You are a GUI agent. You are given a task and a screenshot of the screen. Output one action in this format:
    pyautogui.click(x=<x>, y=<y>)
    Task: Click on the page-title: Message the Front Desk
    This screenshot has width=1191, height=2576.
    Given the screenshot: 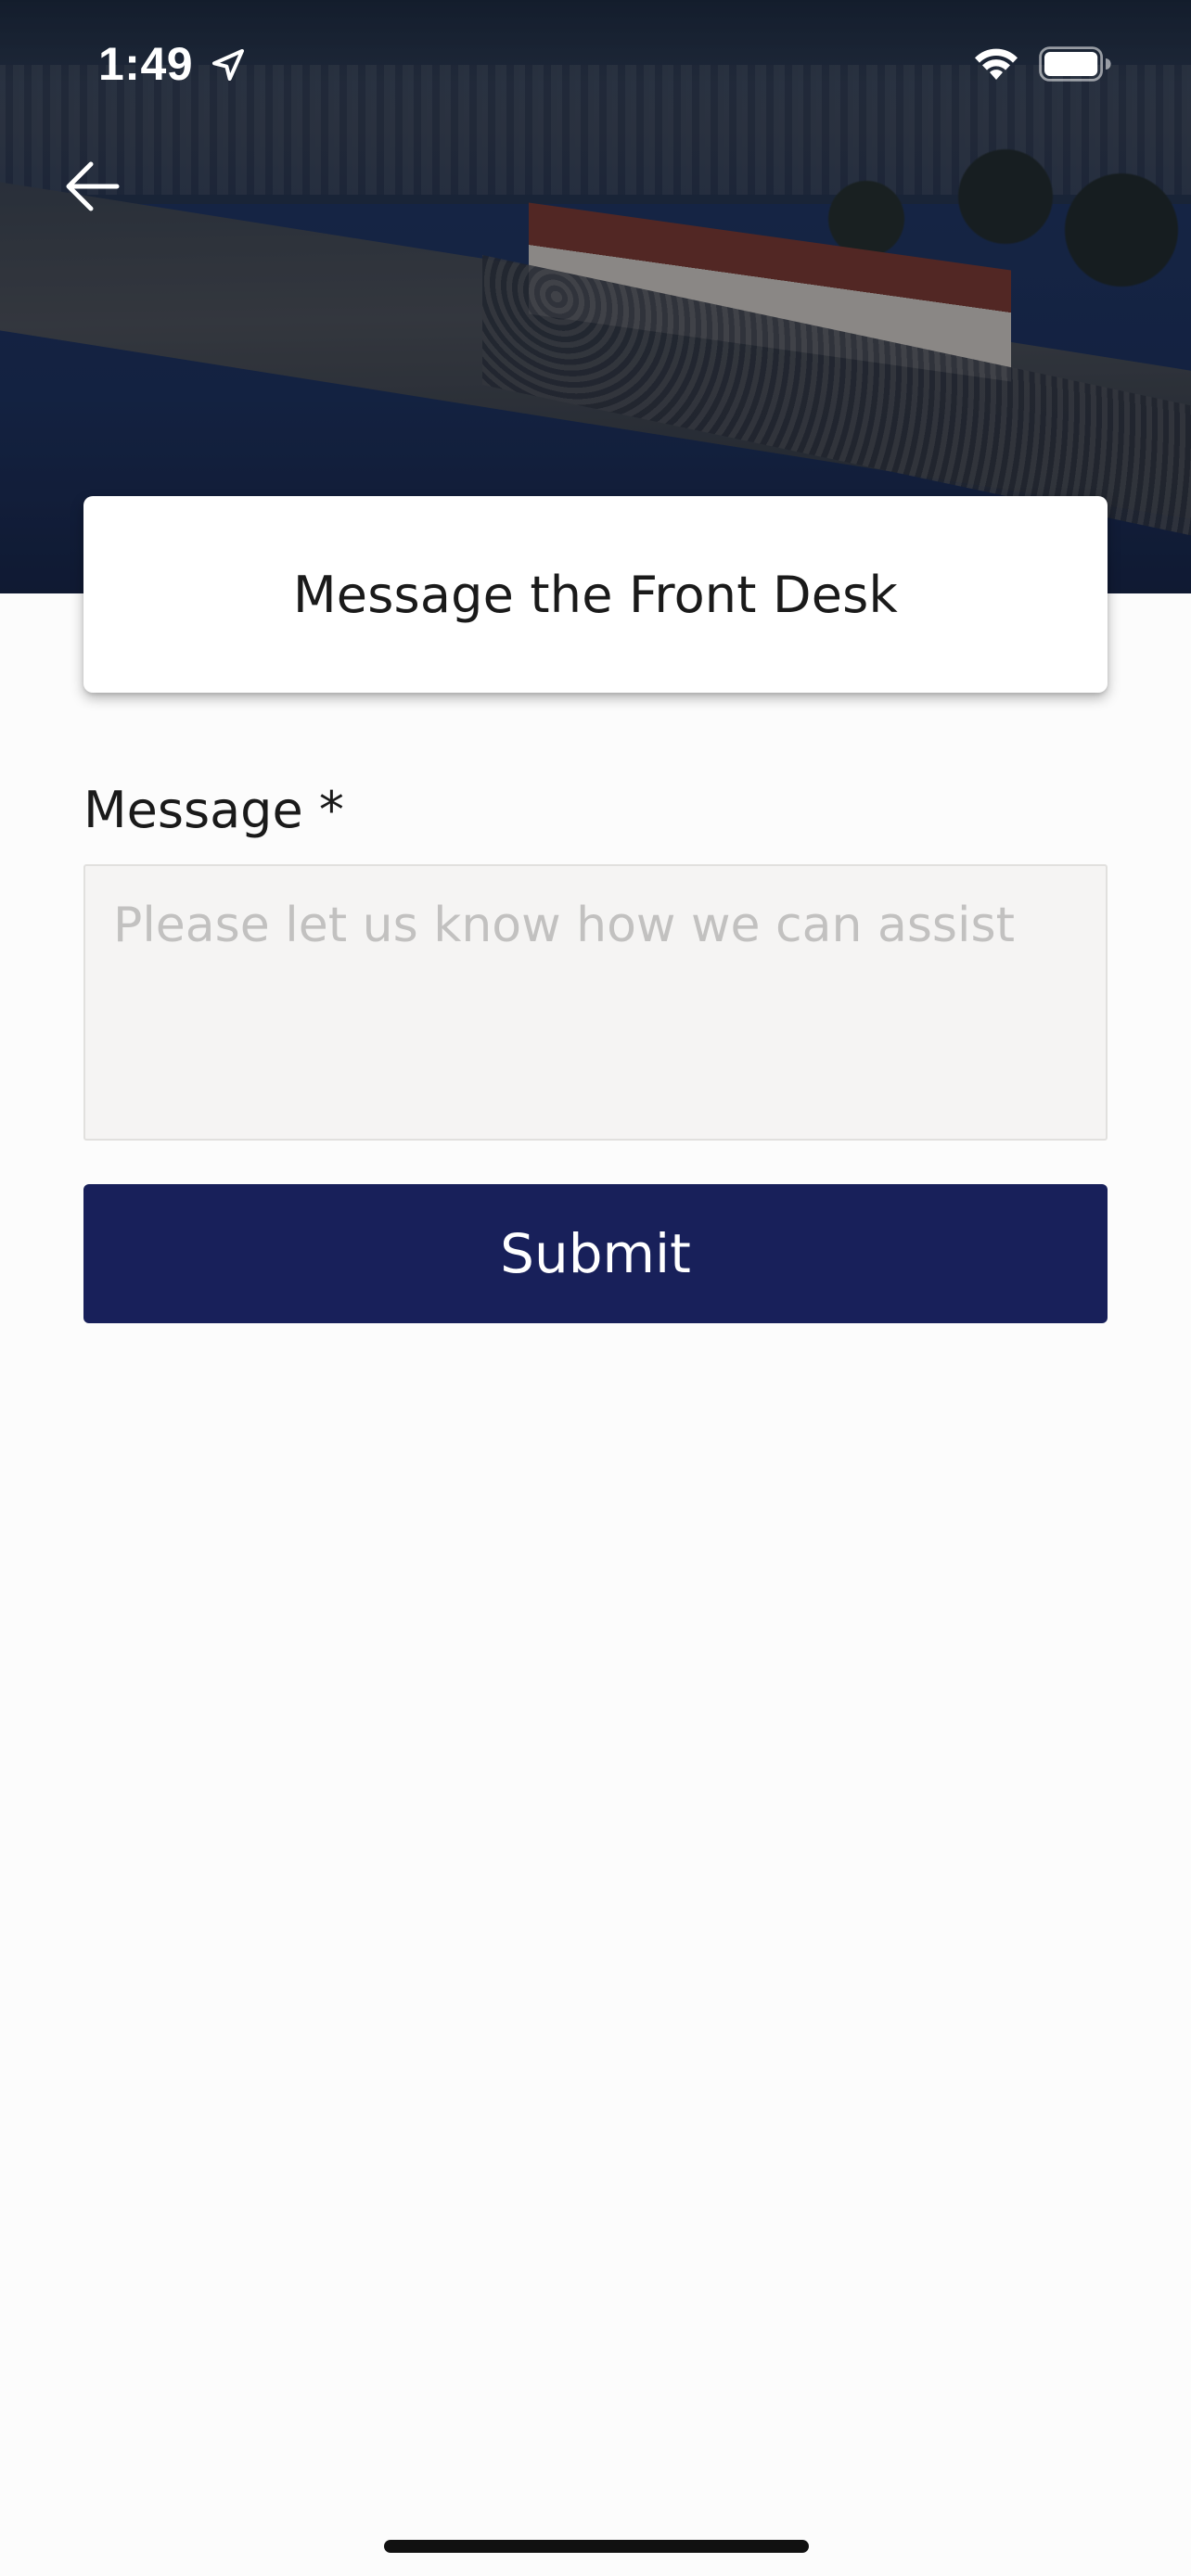 What is the action you would take?
    pyautogui.click(x=595, y=595)
    